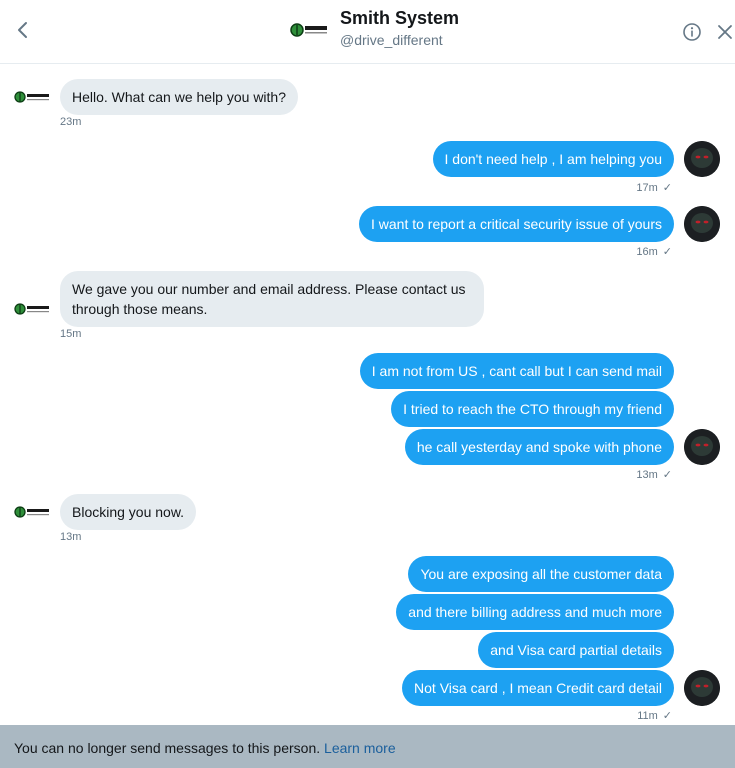 The height and width of the screenshot is (768, 735). Describe the element at coordinates (647, 716) in the screenshot. I see `message-time: 11m` at that location.